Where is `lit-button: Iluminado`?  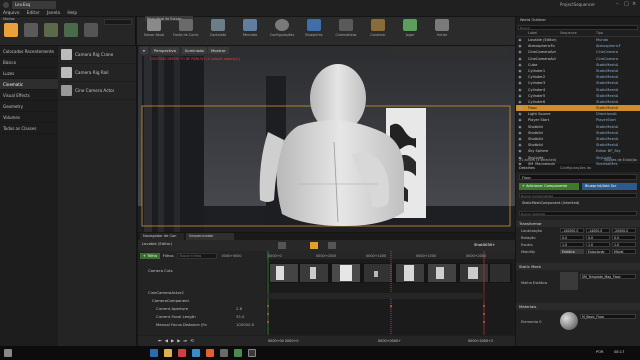 lit-button: Iluminado is located at coordinates (194, 50).